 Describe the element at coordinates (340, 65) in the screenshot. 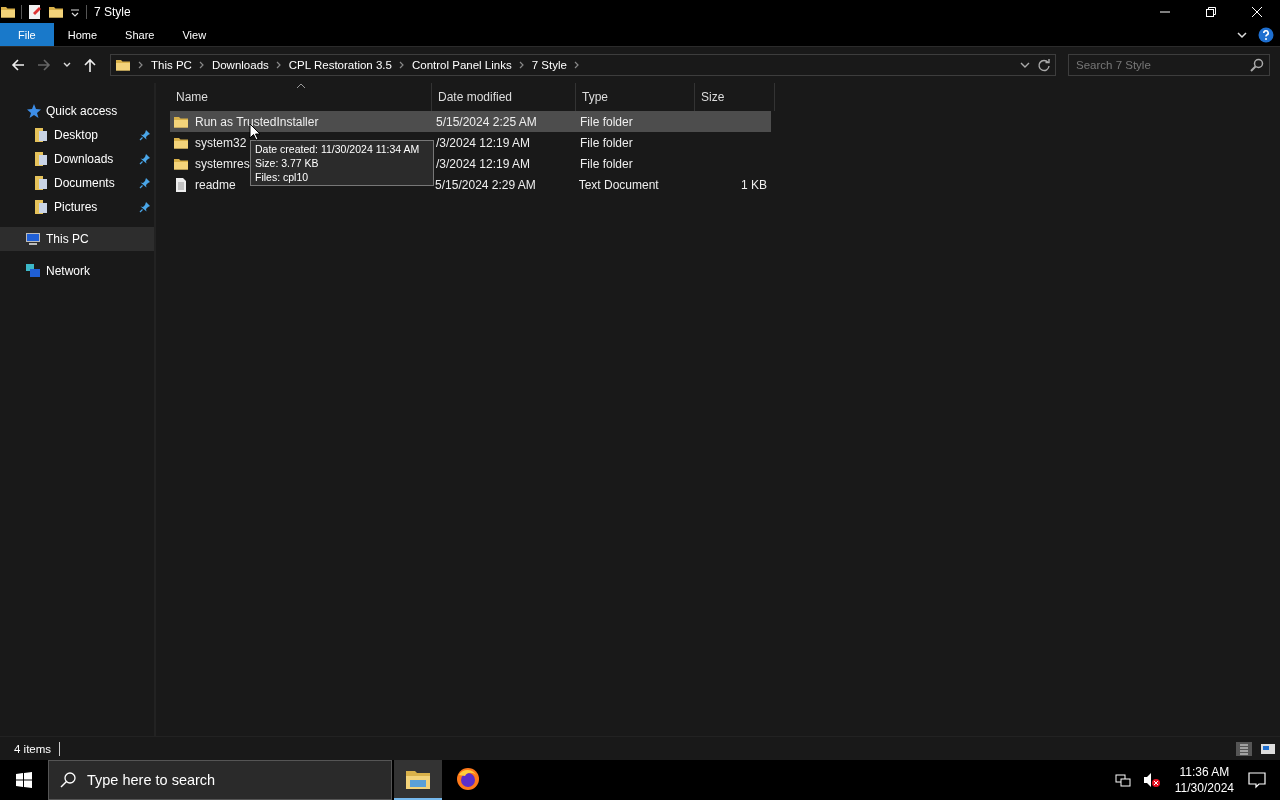

I see `breadcrumb: CPL Restoration 3.5` at that location.